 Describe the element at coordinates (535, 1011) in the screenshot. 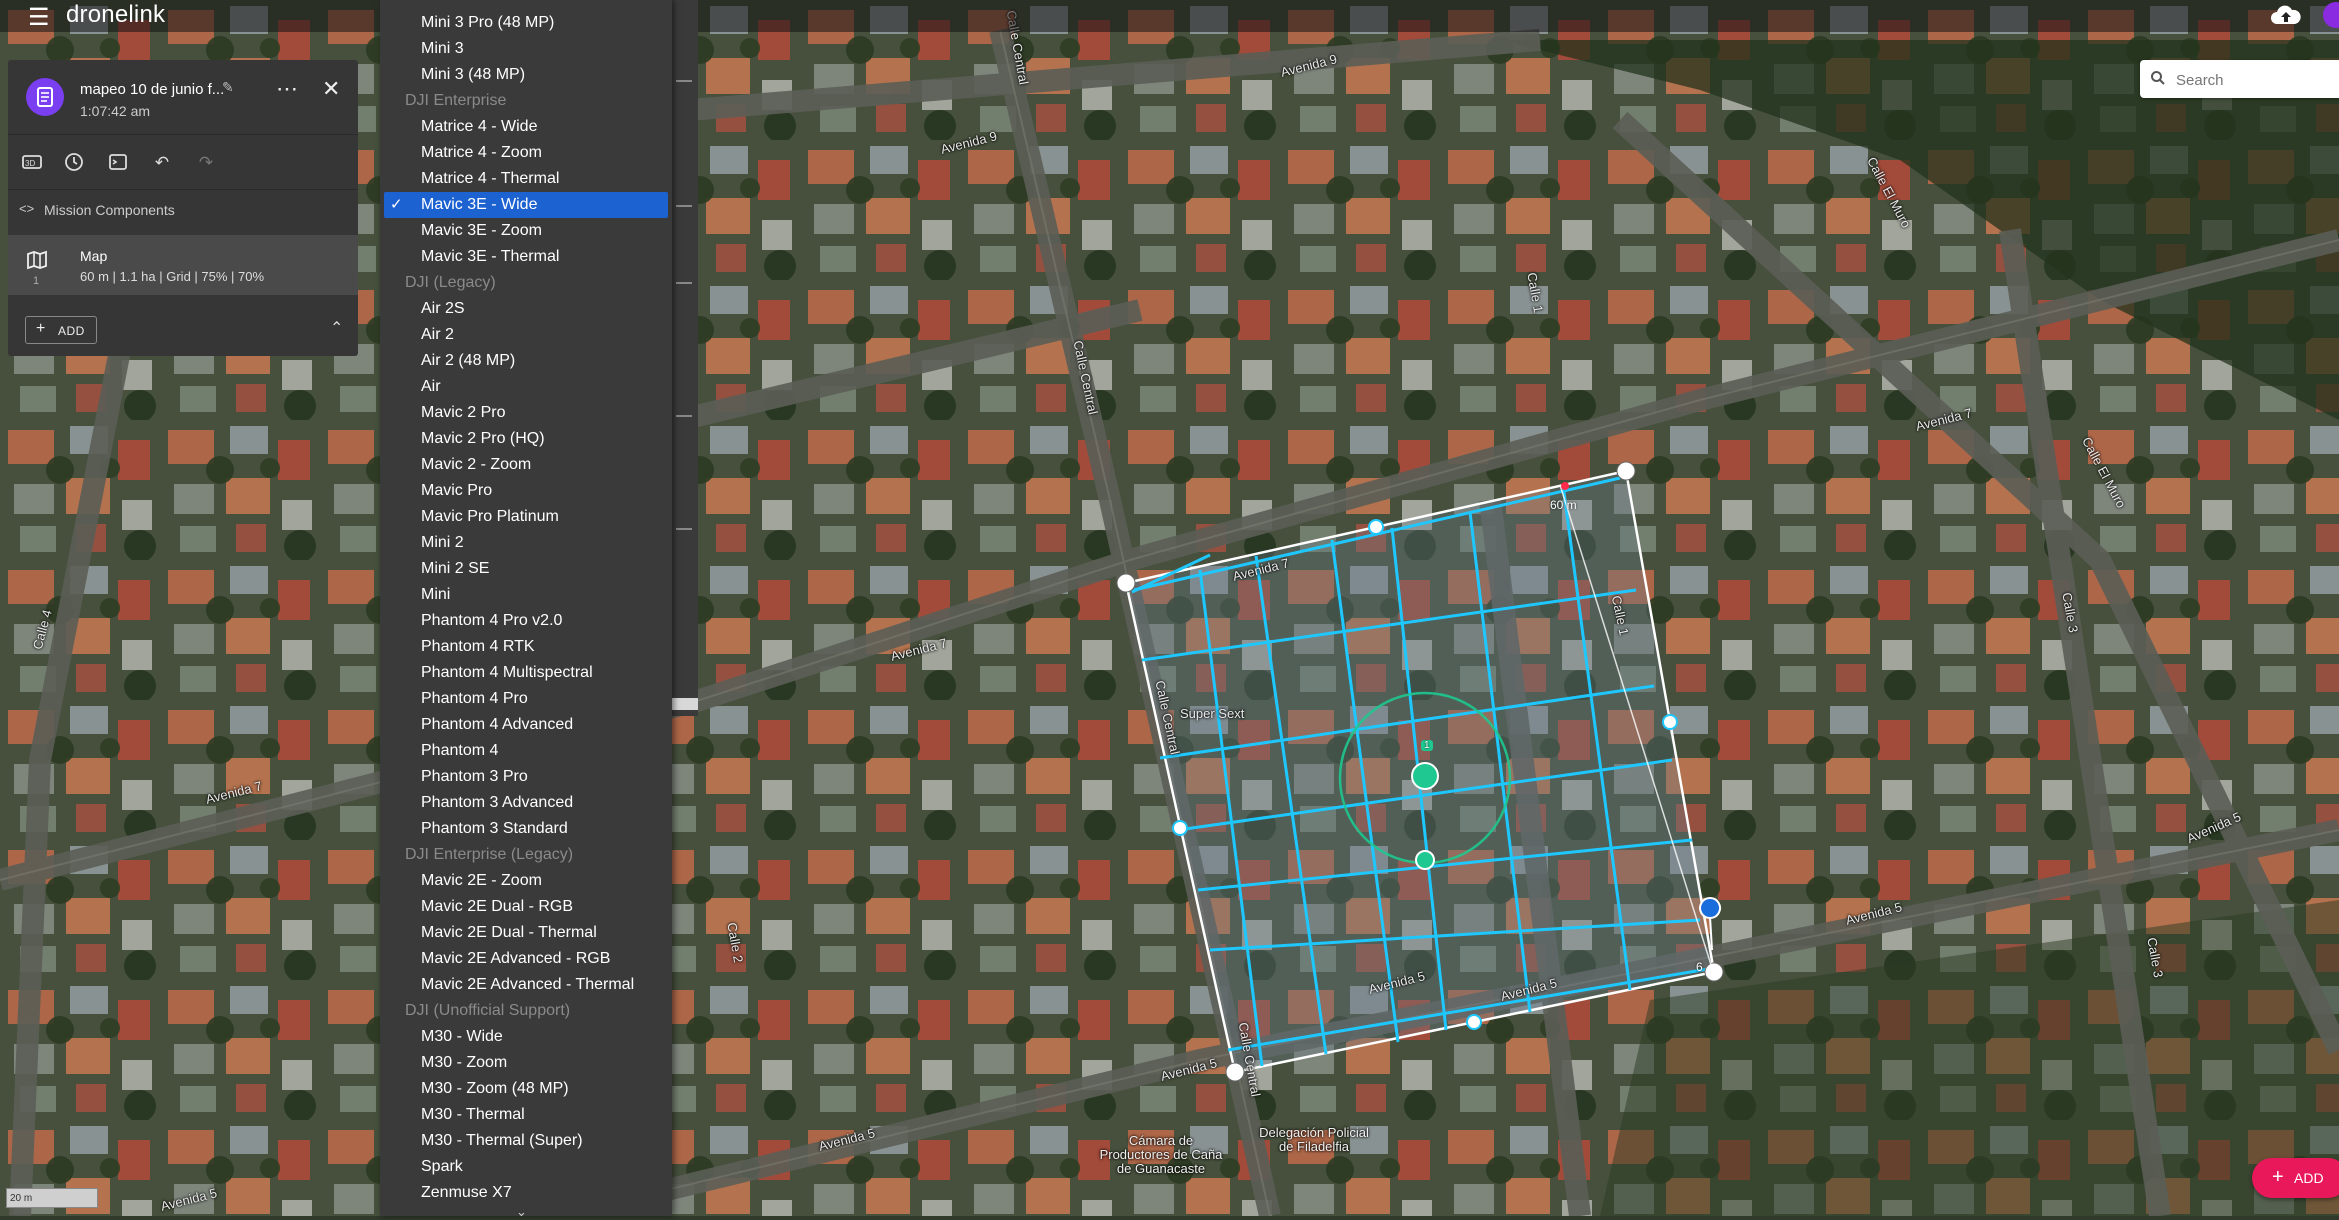

I see `dropdown-group-header: DJI (Unofficial Support)` at that location.